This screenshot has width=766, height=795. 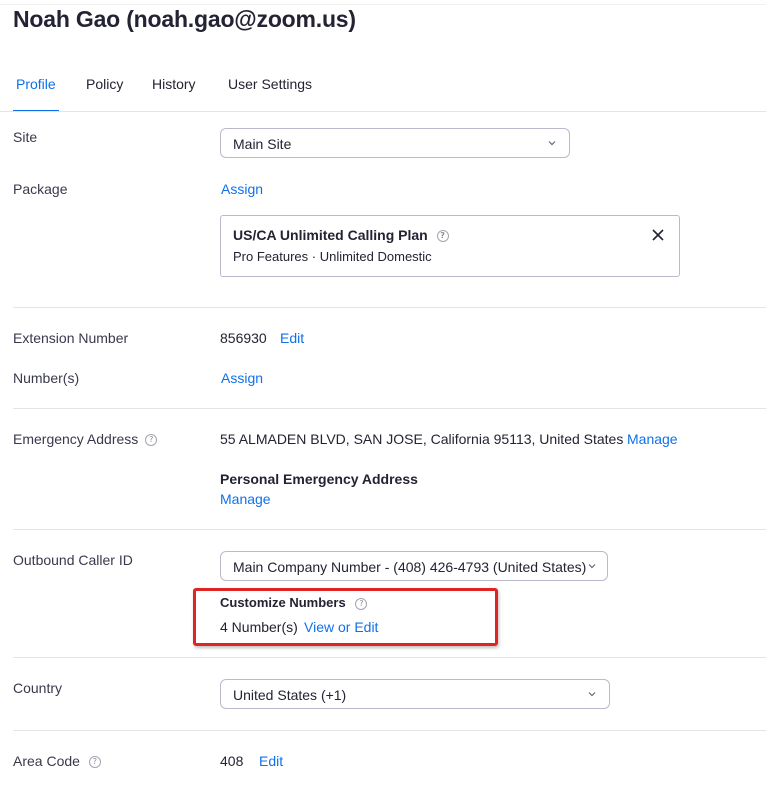 What do you see at coordinates (262, 144) in the screenshot?
I see `site-select-value: Main Site` at bounding box center [262, 144].